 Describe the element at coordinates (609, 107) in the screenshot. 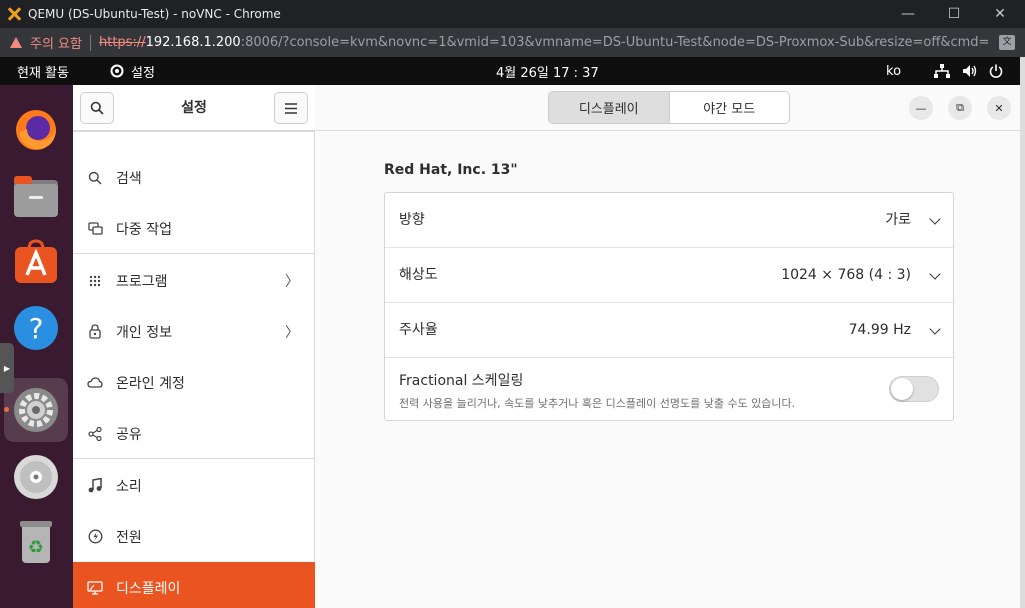

I see `tab-display: 디스플레이` at that location.